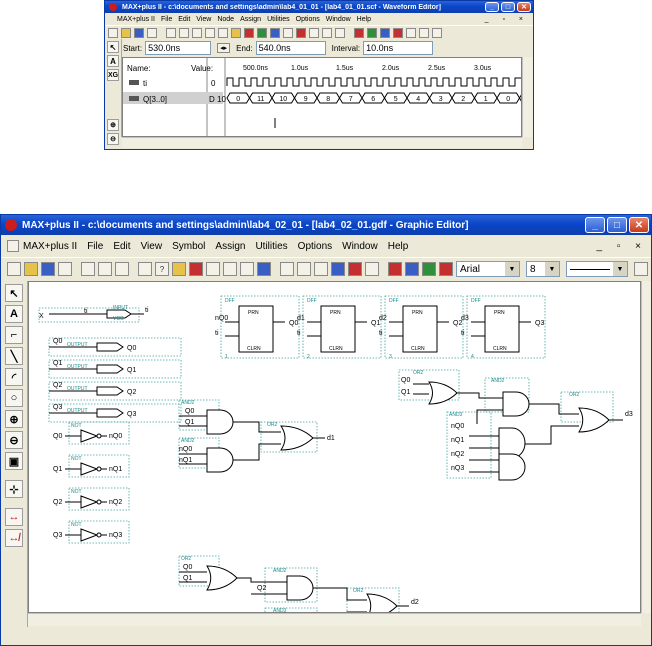 This screenshot has height=646, width=652. What do you see at coordinates (334, 619) in the screenshot?
I see `graphic-horizontal-scrollbar` at bounding box center [334, 619].